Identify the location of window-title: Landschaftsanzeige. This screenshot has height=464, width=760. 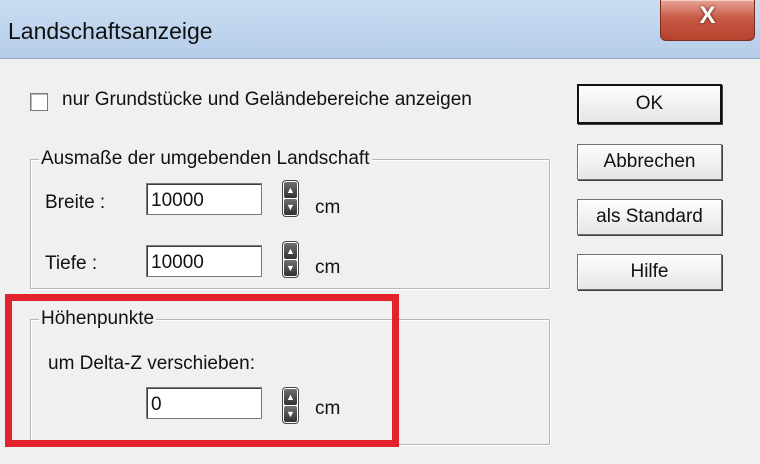
(110, 31).